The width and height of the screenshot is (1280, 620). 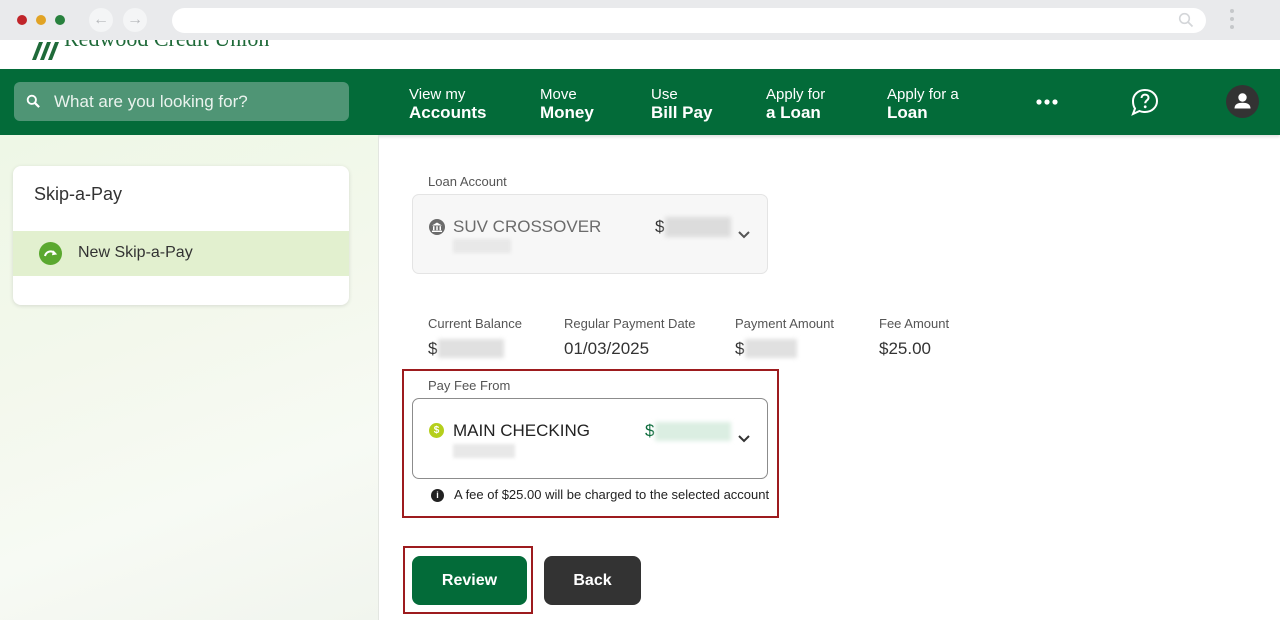 I want to click on regular-payment-date-value: 01/03/2025, so click(x=607, y=348).